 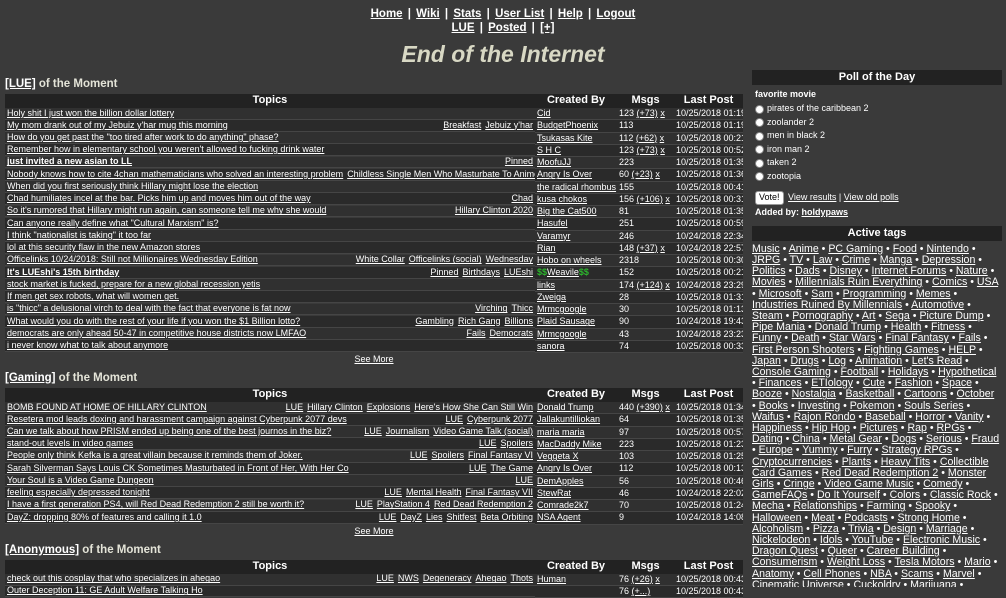 What do you see at coordinates (877, 177) in the screenshot?
I see `poll-option: zootopia` at bounding box center [877, 177].